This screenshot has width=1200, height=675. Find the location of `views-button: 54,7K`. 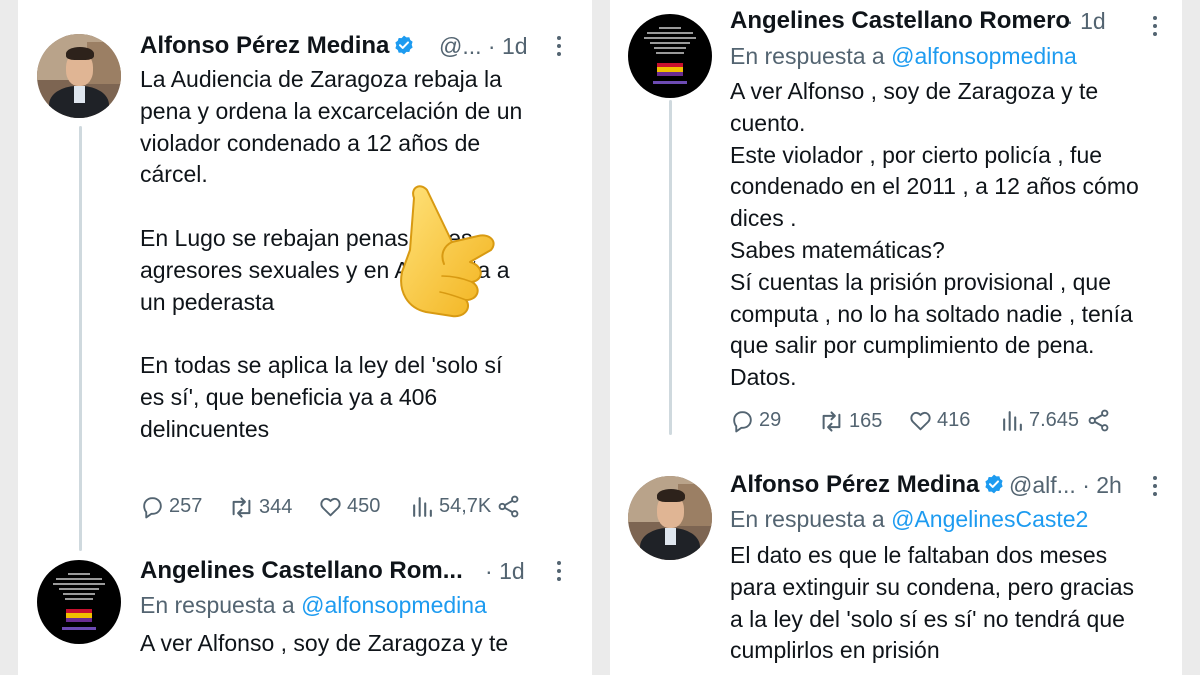

views-button: 54,7K is located at coordinates (450, 506).